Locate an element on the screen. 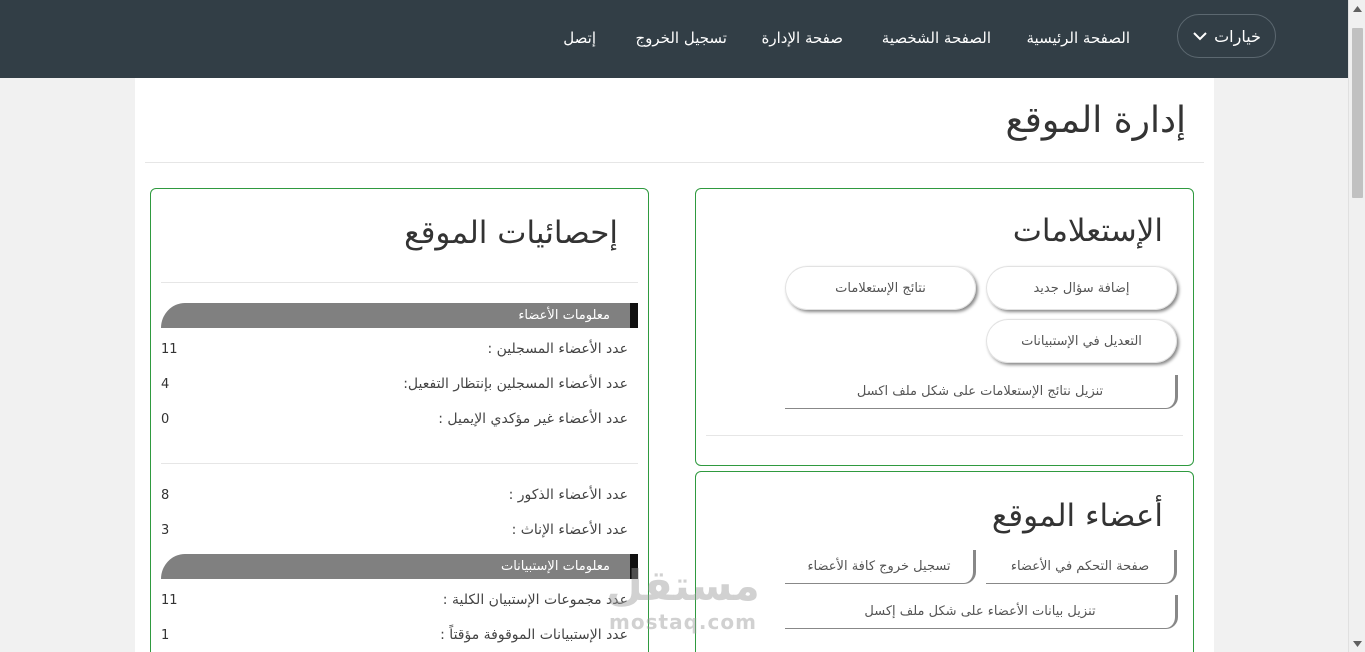 This screenshot has width=1365, height=652. members-info-header: معلومات الأعضاء is located at coordinates (399, 315).